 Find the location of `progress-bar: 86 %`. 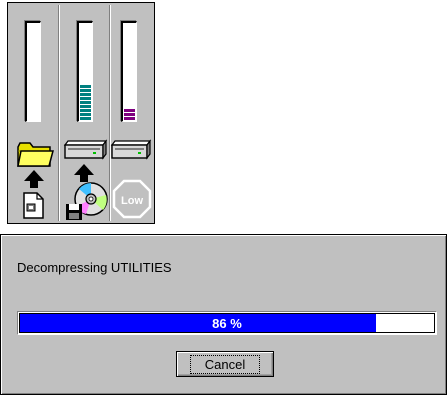

progress-bar: 86 % is located at coordinates (227, 323).